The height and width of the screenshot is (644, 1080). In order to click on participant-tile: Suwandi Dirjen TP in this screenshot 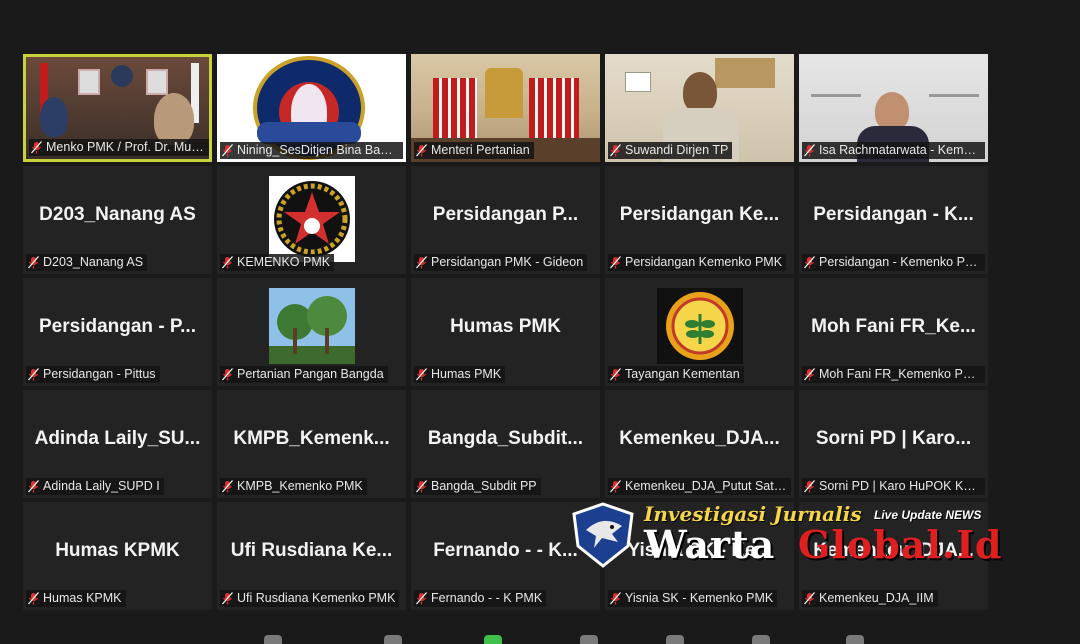, I will do `click(699, 108)`.